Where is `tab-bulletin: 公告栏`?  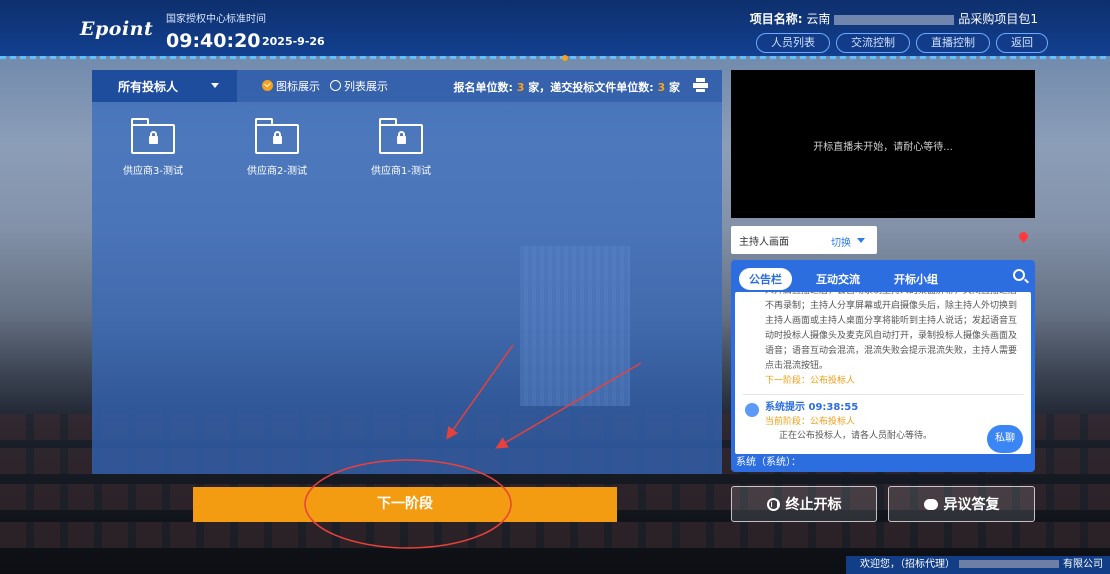
tab-bulletin: 公告栏 is located at coordinates (765, 279).